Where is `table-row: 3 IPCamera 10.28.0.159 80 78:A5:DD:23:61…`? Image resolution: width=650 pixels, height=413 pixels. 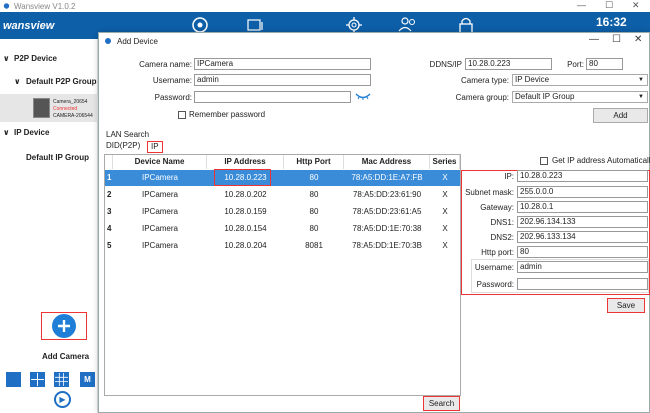 table-row: 3 IPCamera 10.28.0.159 80 78:A5:DD:23:61… is located at coordinates (282, 212).